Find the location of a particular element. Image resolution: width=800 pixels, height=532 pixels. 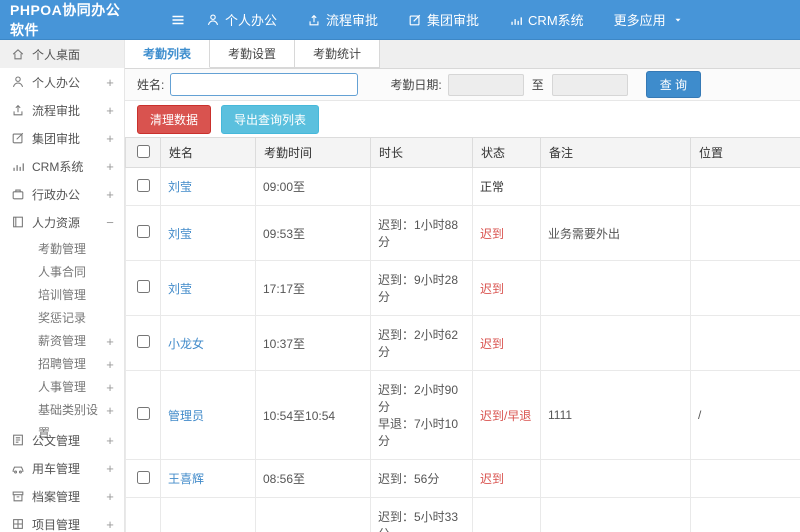

sidebar-item-personal-office: 个人办公 + is located at coordinates (62, 82).